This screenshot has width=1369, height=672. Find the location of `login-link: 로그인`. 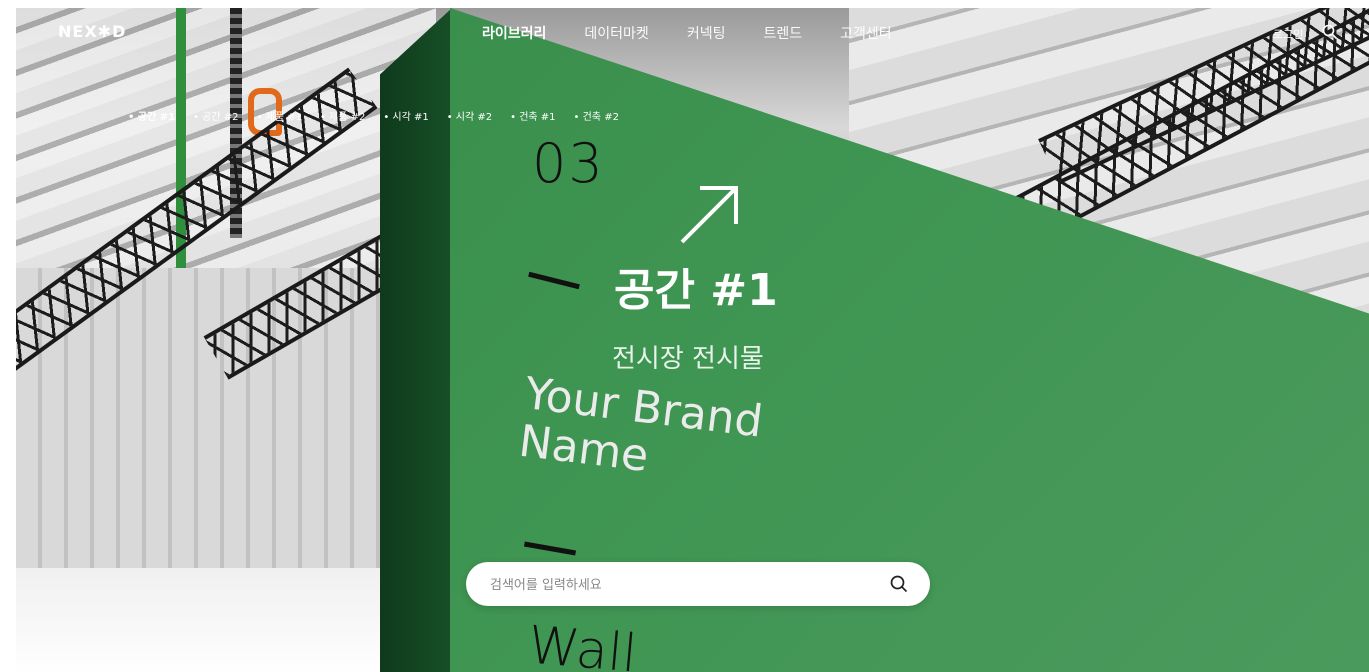

login-link: 로그인 is located at coordinates (1288, 34).